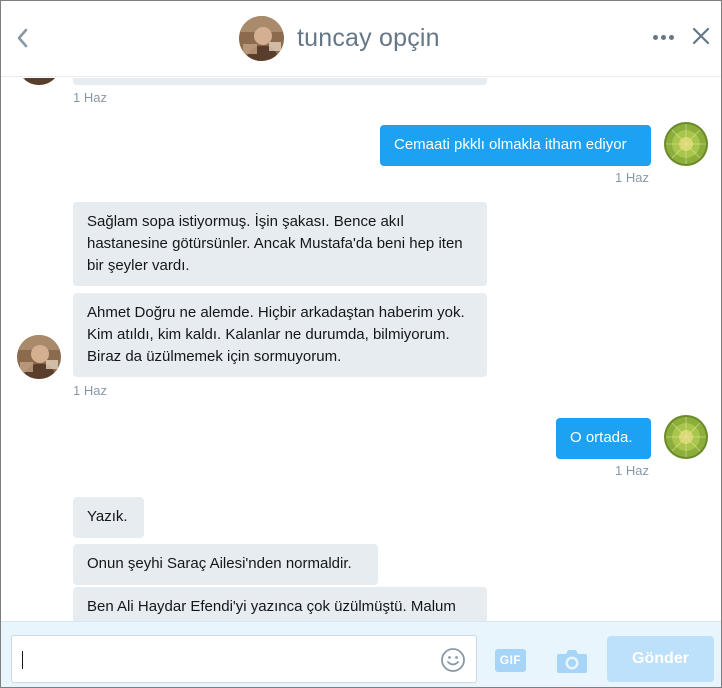  What do you see at coordinates (280, 81) in the screenshot?
I see `message-bubble-incoming` at bounding box center [280, 81].